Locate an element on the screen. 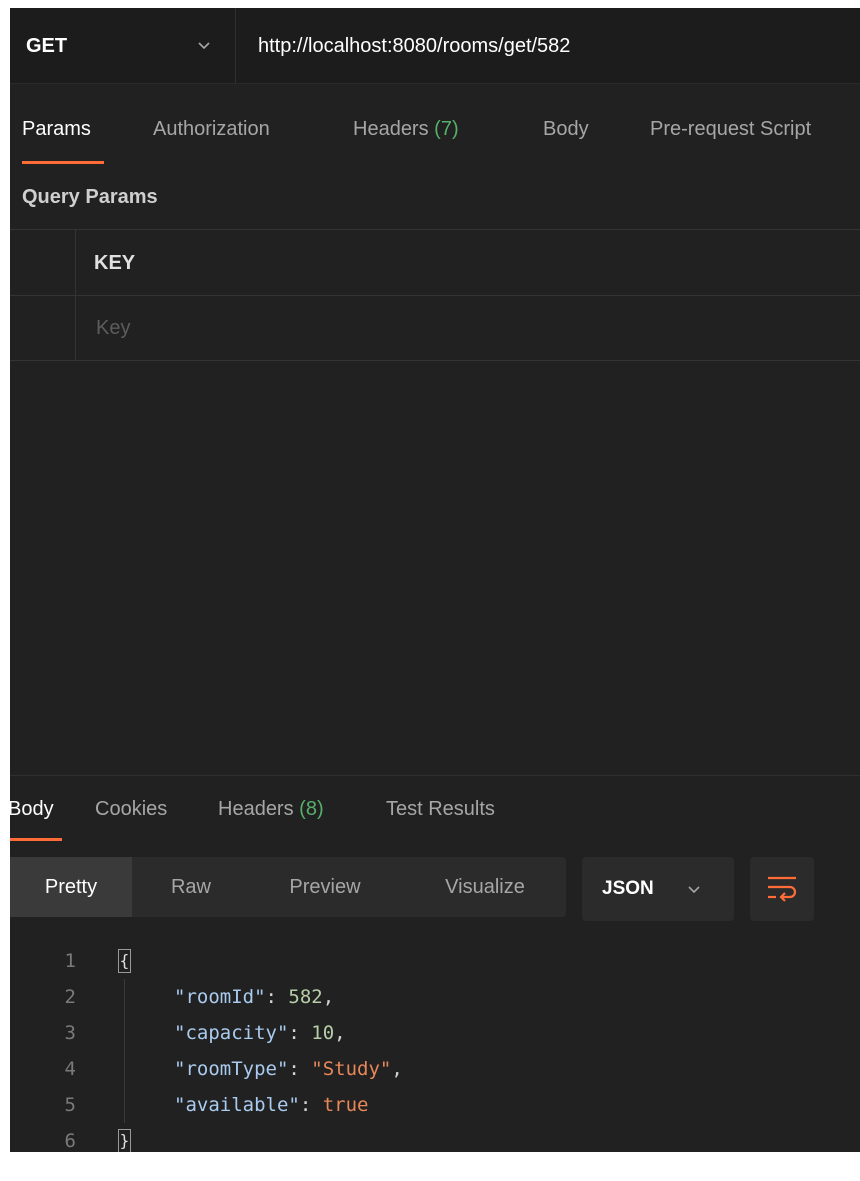 The height and width of the screenshot is (1181, 860). headers-count-badge: (8) is located at coordinates (311, 809).